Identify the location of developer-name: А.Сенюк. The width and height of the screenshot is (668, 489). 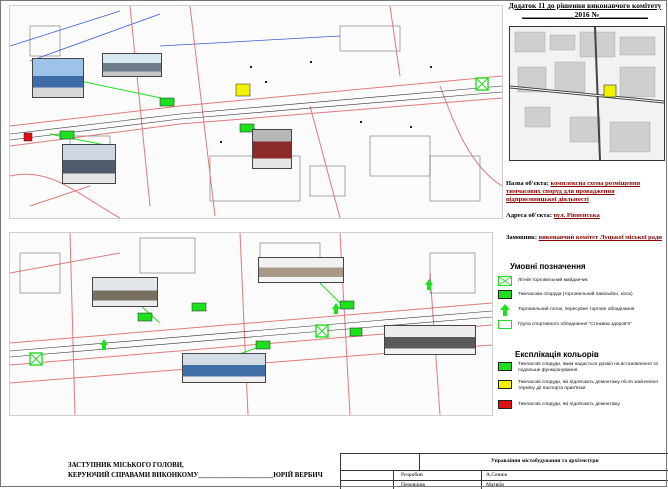
(497, 475).